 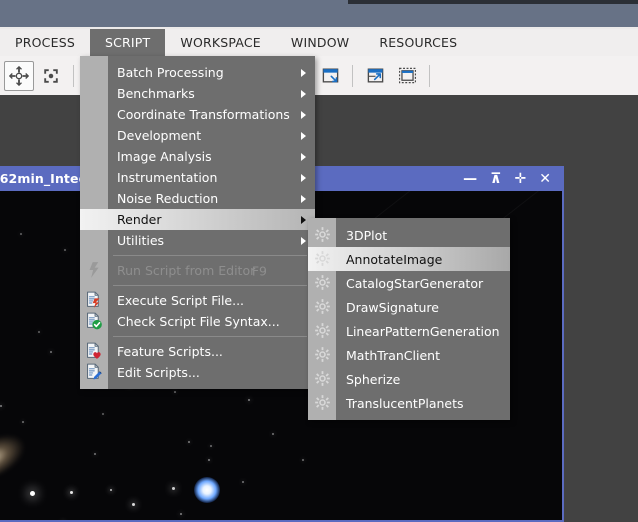 I want to click on menu-item-batch-processing: Batch Processing, so click(x=197, y=72).